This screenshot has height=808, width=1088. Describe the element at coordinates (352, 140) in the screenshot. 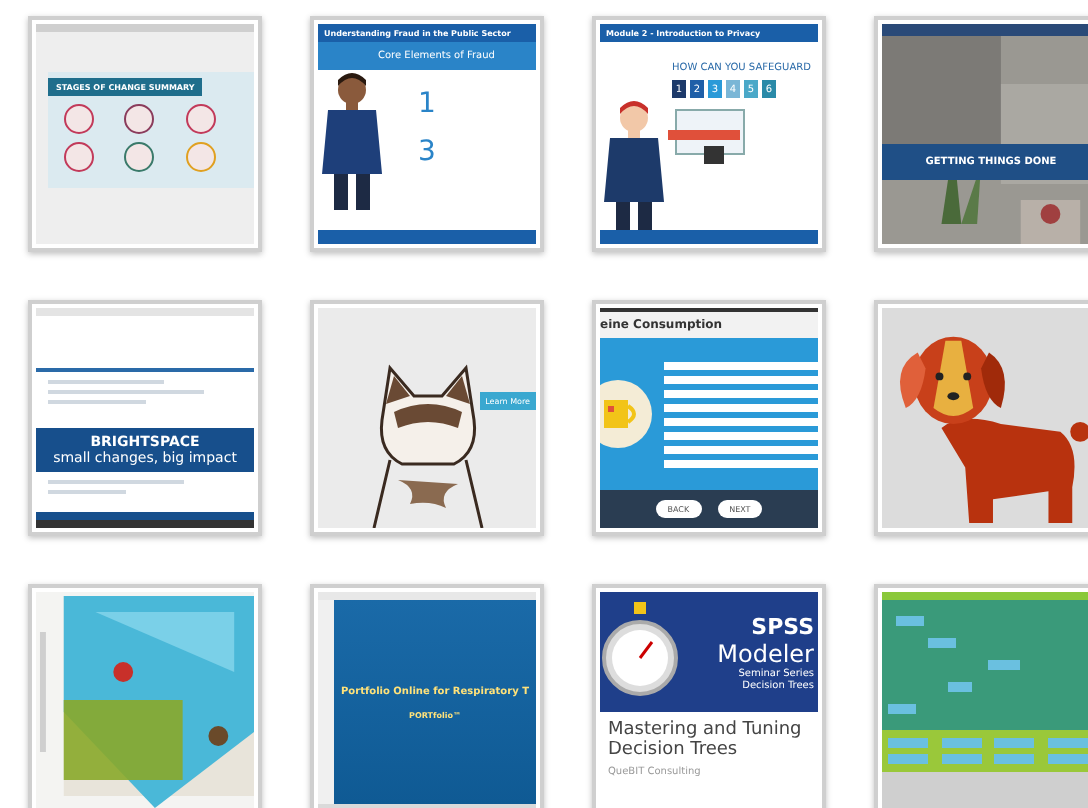

I see `person-figure` at that location.